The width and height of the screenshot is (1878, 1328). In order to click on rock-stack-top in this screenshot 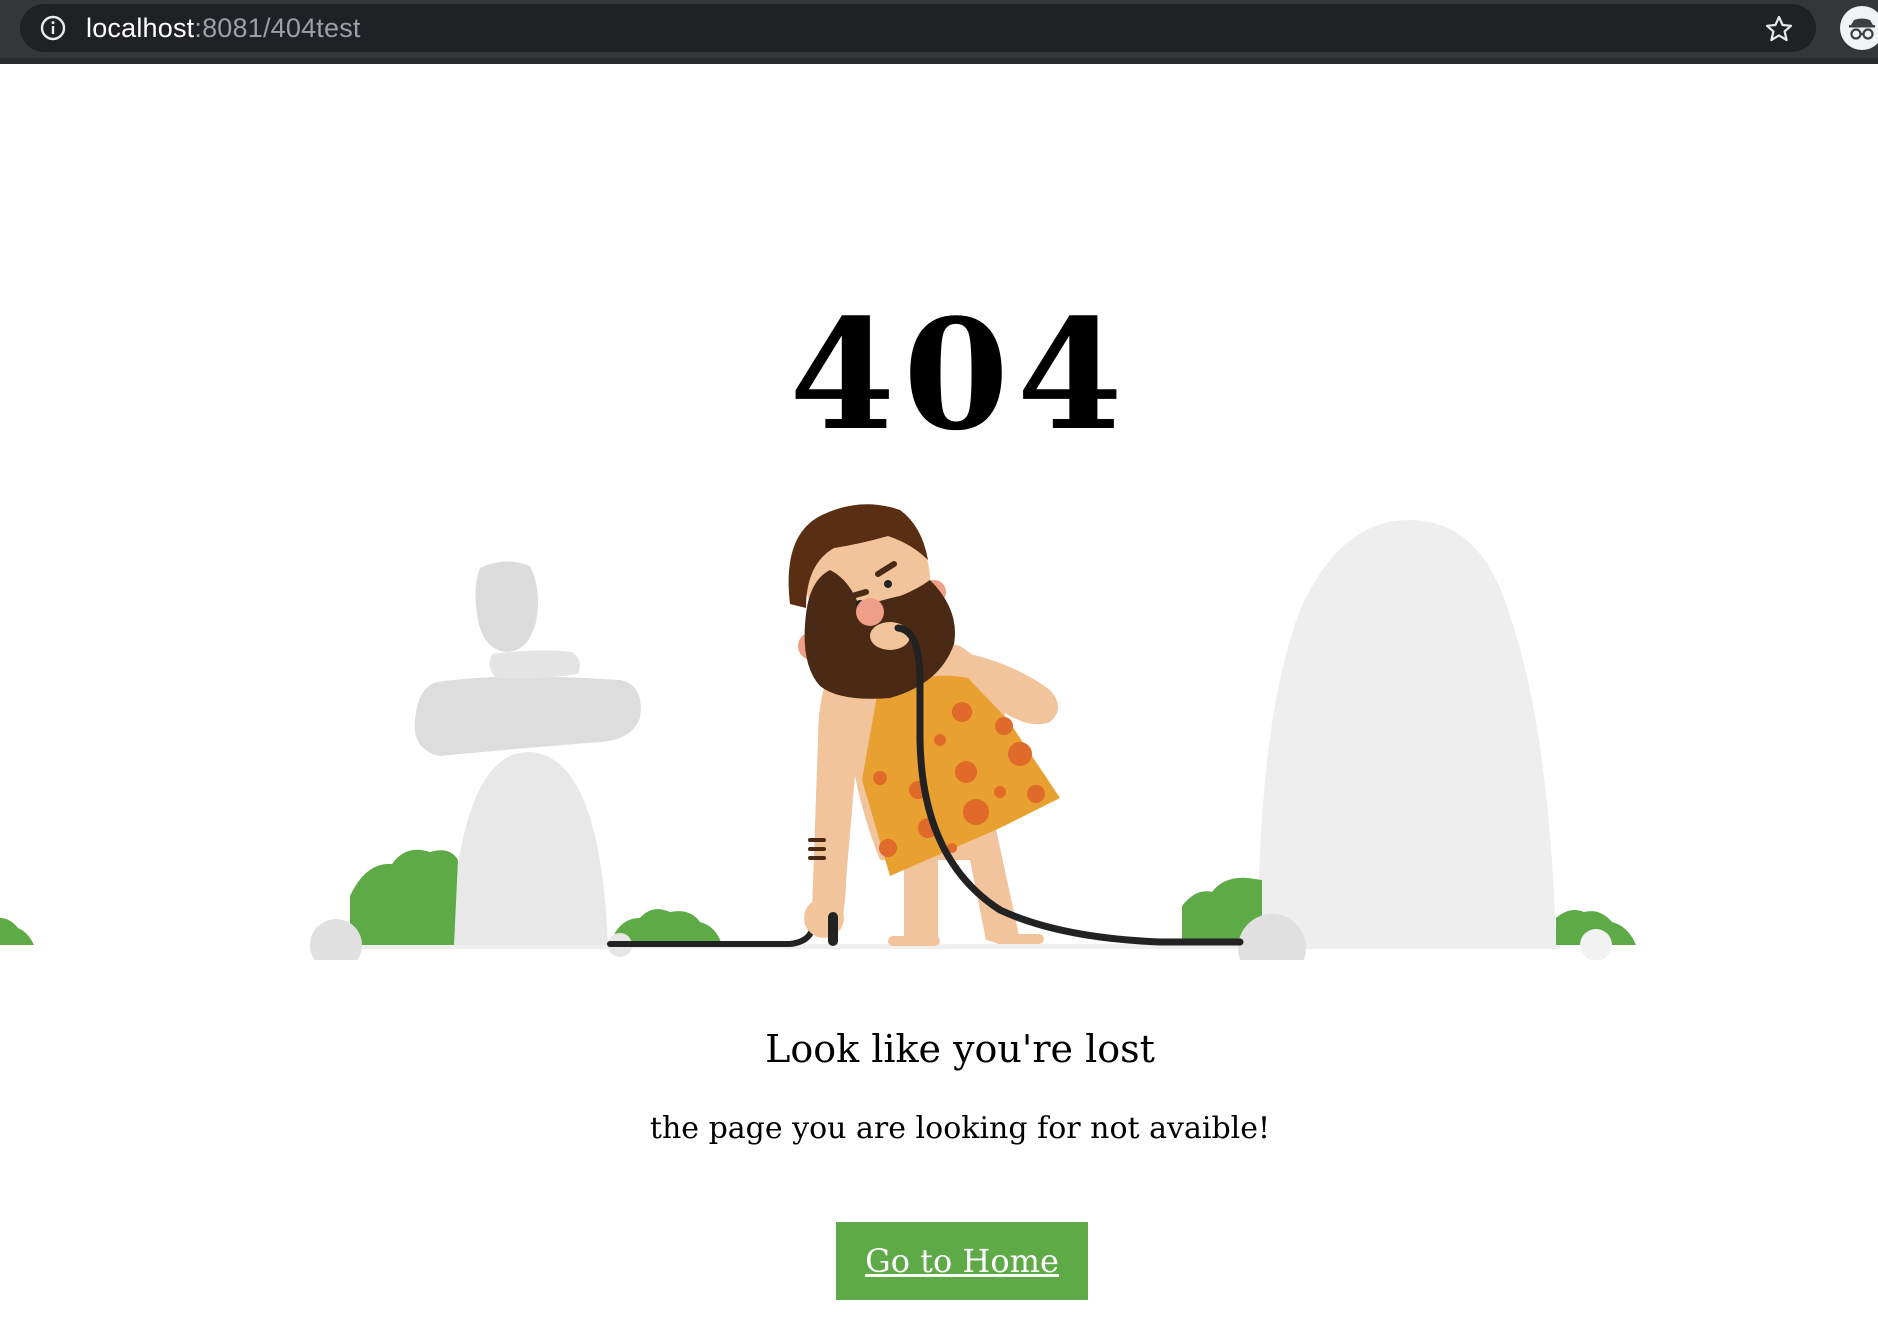, I will do `click(506, 606)`.